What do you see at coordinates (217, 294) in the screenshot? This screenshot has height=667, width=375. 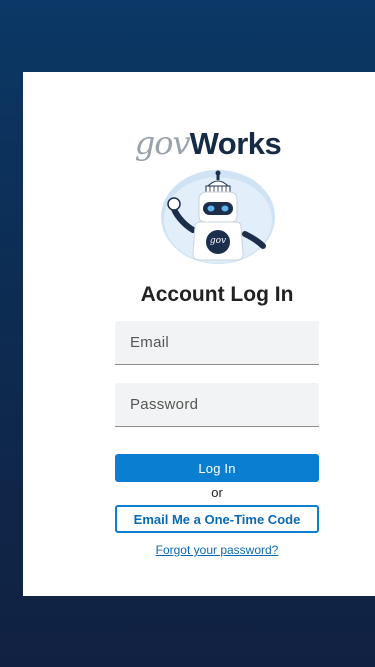 I see `page-title: Account Log In` at bounding box center [217, 294].